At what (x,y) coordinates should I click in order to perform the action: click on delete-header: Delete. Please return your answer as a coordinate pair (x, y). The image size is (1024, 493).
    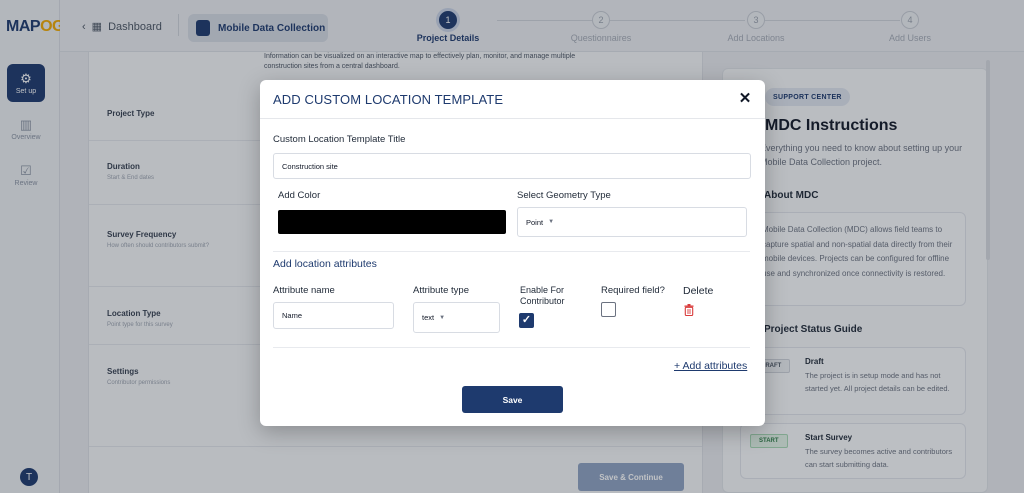
    Looking at the image, I should click on (698, 291).